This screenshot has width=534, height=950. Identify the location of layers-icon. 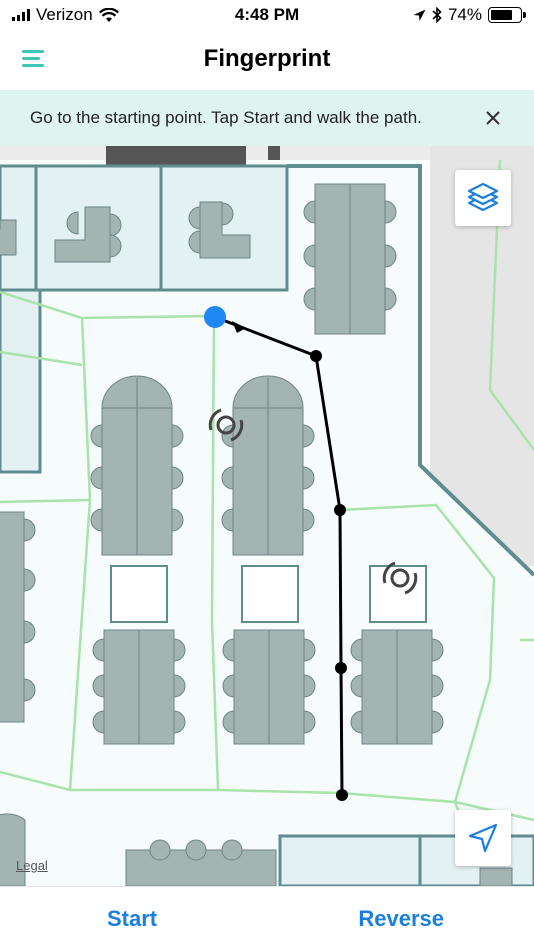
(483, 198).